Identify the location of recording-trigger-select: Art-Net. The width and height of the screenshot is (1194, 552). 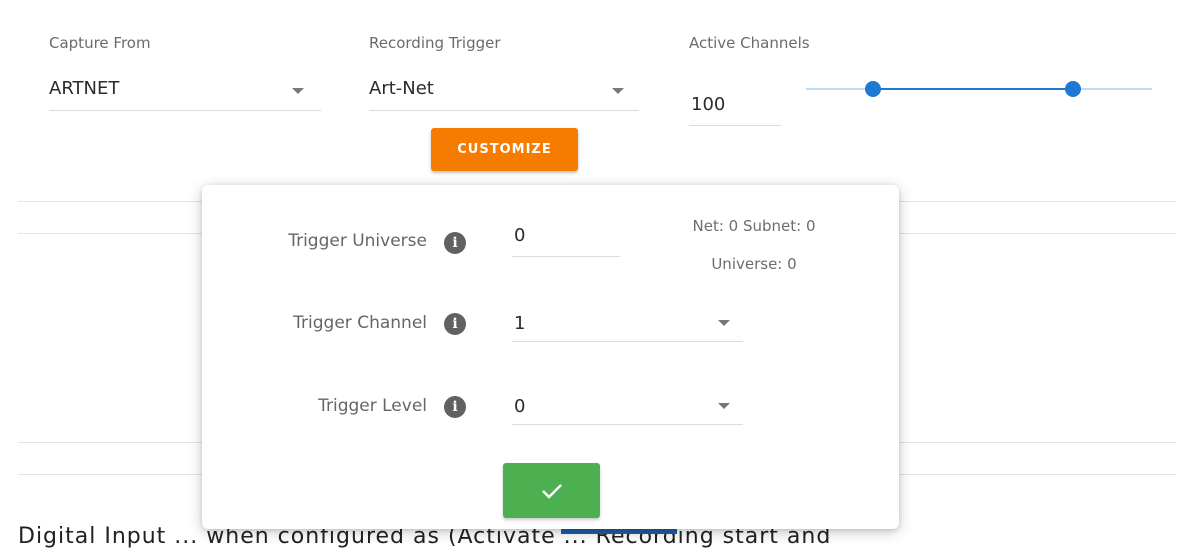
(504, 92).